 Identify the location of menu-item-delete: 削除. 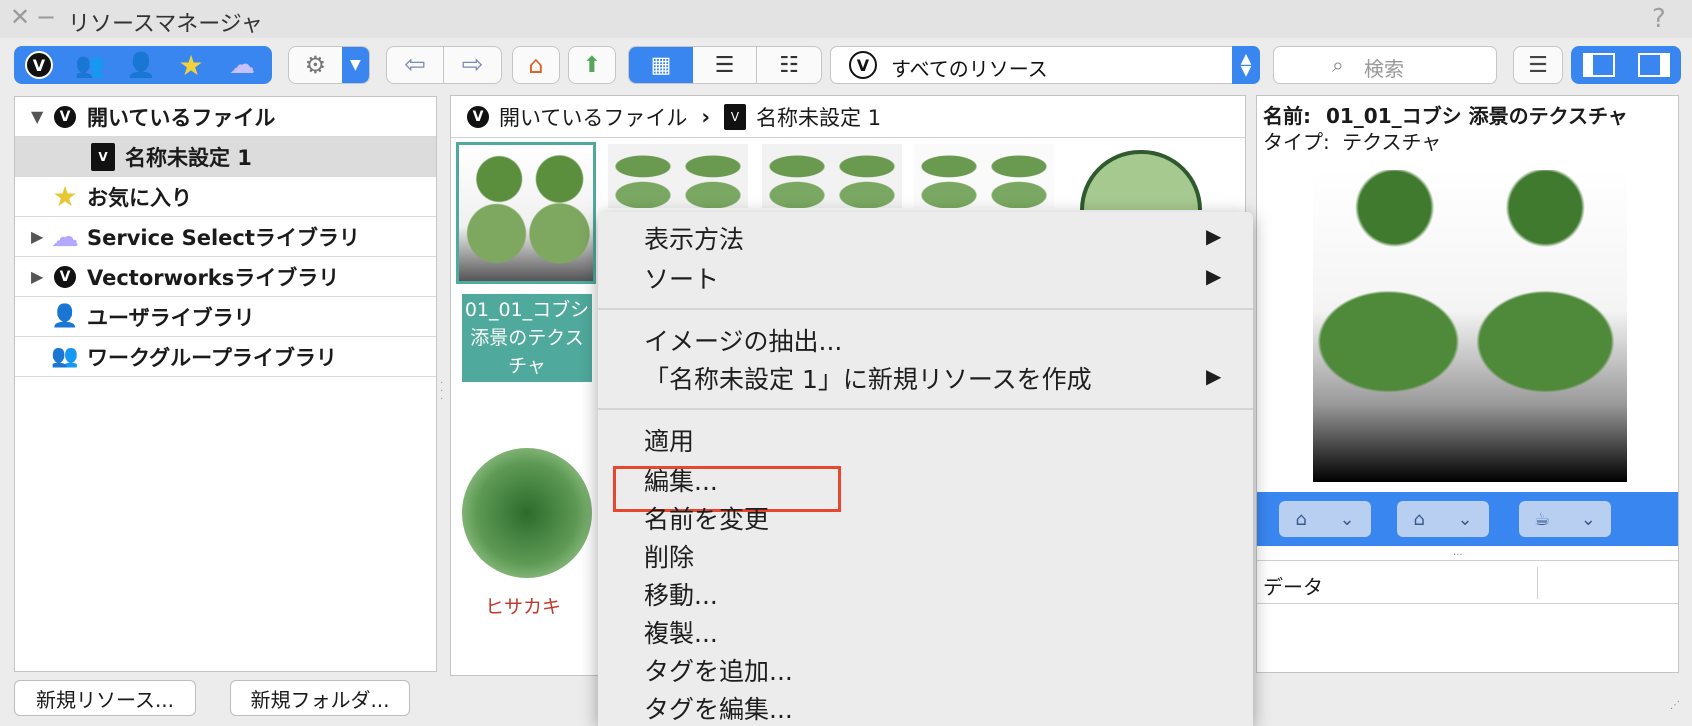
(669, 556).